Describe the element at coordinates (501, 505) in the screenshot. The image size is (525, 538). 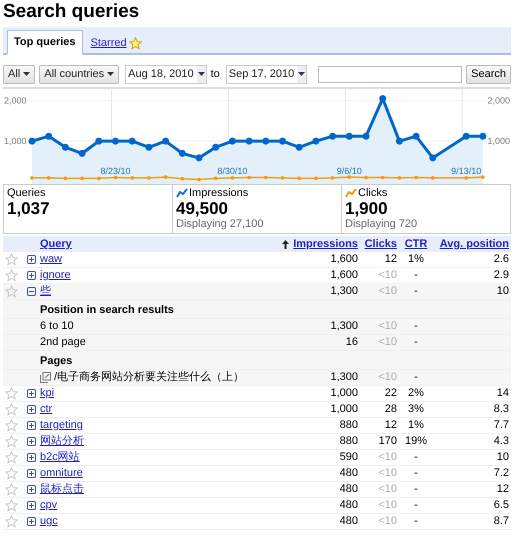
I see `table-cell: 6.5` at that location.